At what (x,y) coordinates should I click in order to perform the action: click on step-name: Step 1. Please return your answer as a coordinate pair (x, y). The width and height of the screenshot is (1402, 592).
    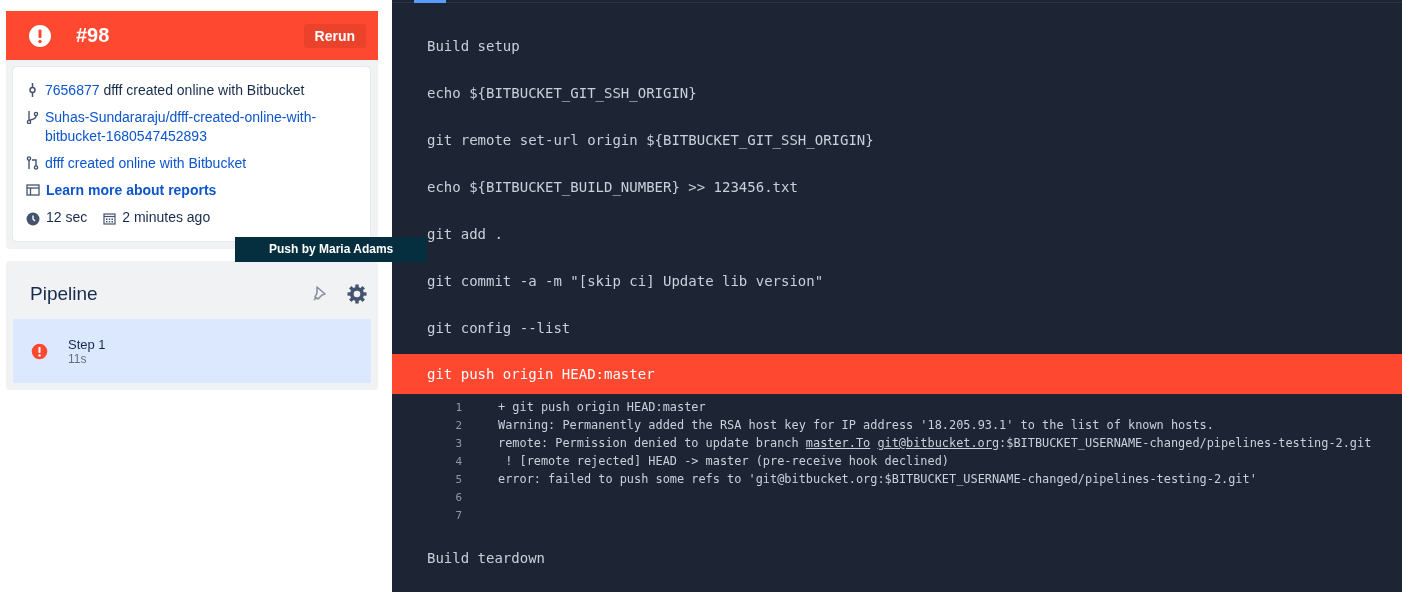
    Looking at the image, I should click on (87, 344).